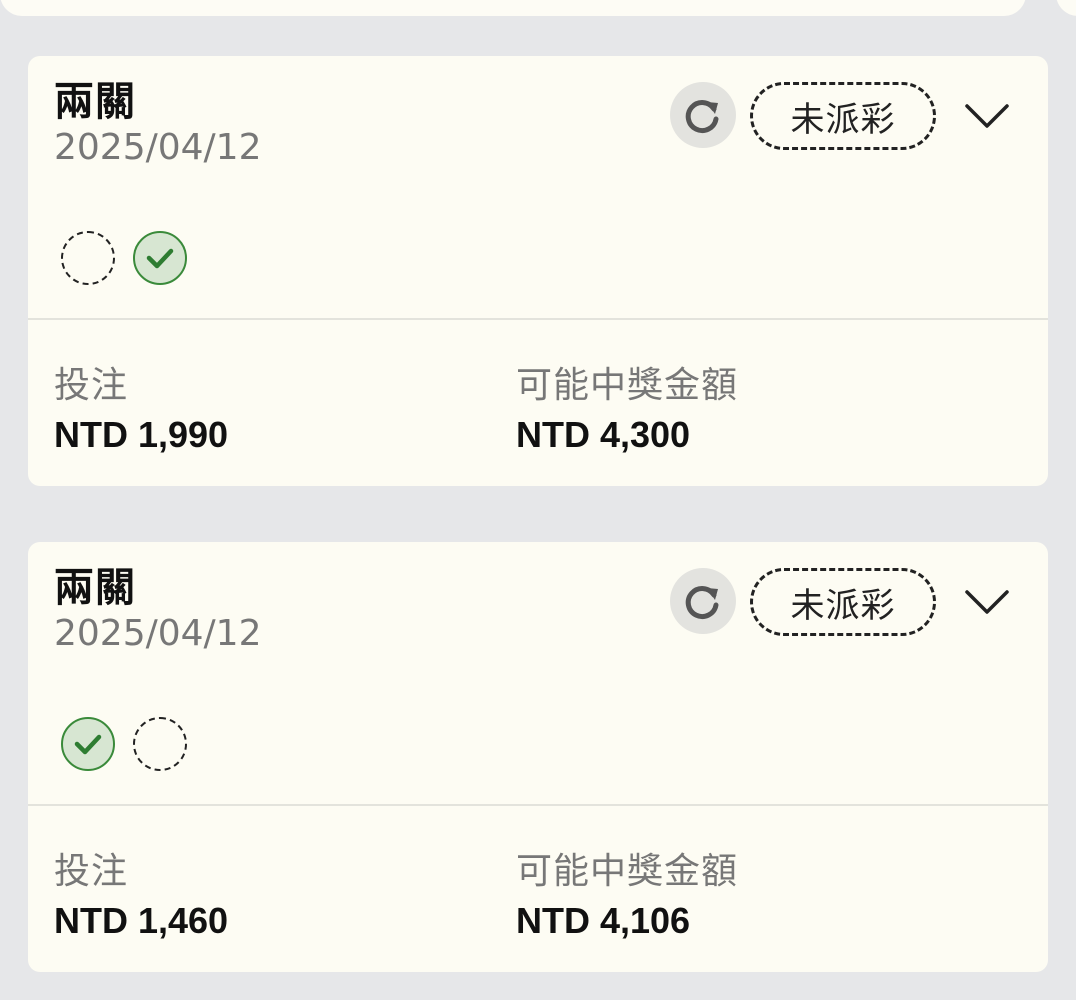  Describe the element at coordinates (141, 897) in the screenshot. I see `stake-block: 投注 NTD 1,460` at that location.